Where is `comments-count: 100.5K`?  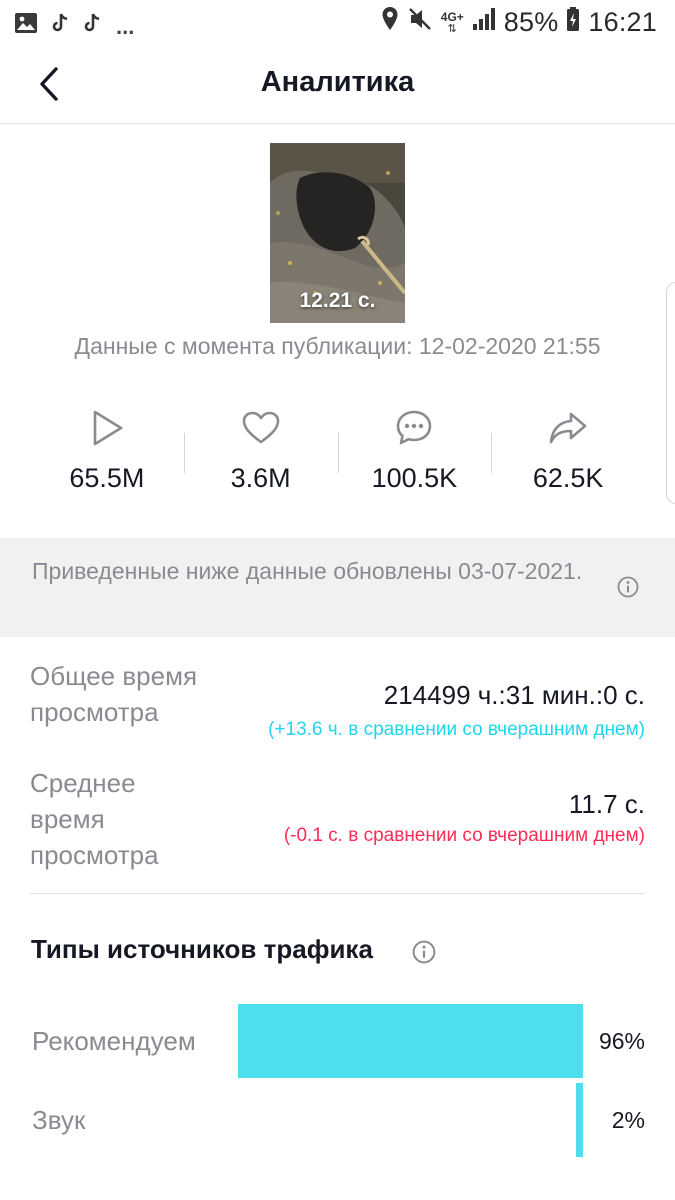
comments-count: 100.5K is located at coordinates (414, 478).